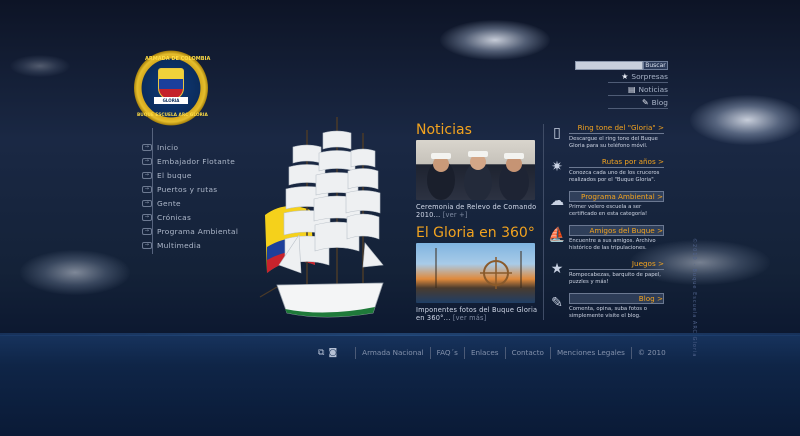 The height and width of the screenshot is (436, 800). What do you see at coordinates (616, 128) in the screenshot?
I see `feature-title: Ring tone del "Gloria" >` at bounding box center [616, 128].